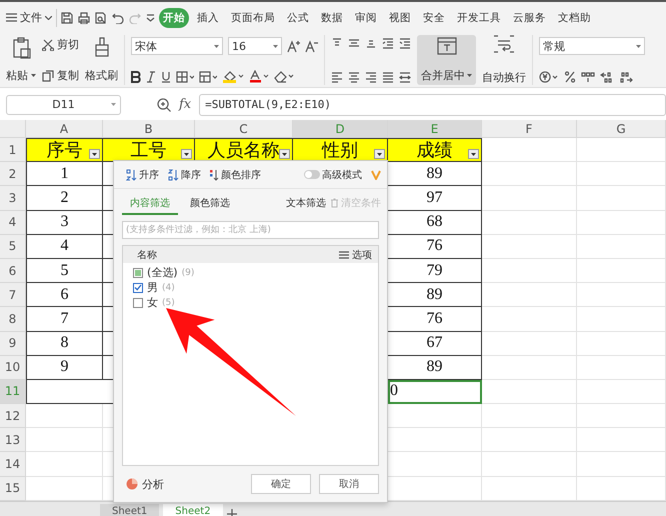  Describe the element at coordinates (208, 18) in the screenshot. I see `menu-tab: 插入` at that location.